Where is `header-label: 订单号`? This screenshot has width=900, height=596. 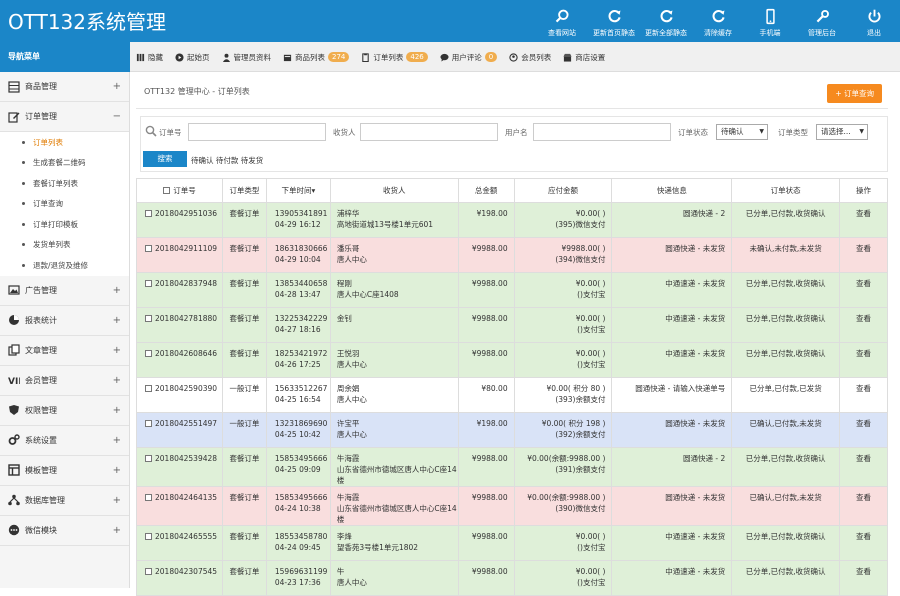 header-label: 订单号 is located at coordinates (184, 190).